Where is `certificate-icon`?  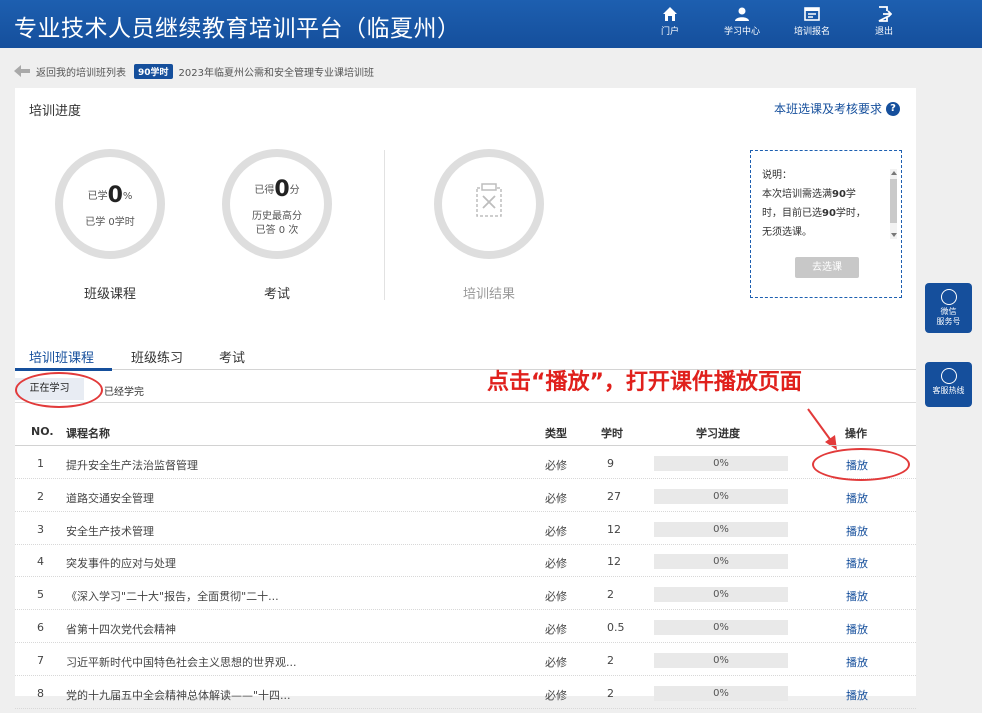
certificate-icon is located at coordinates (489, 200).